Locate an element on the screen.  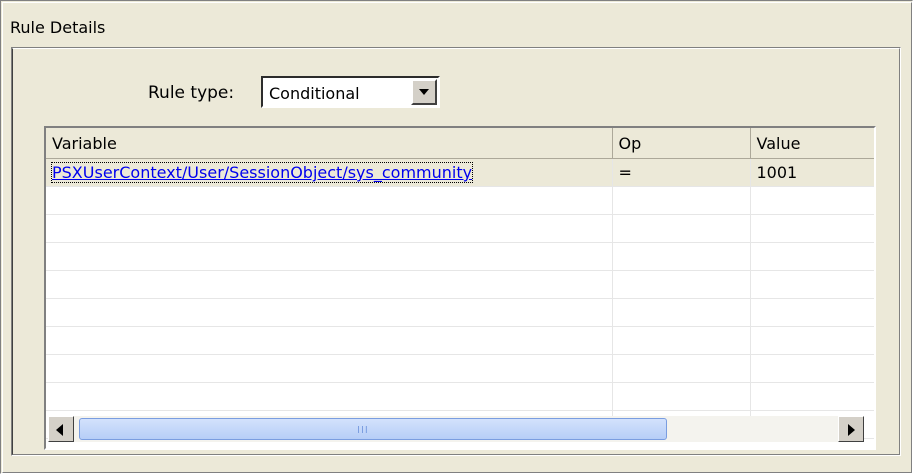
scroll-right-button is located at coordinates (851, 429).